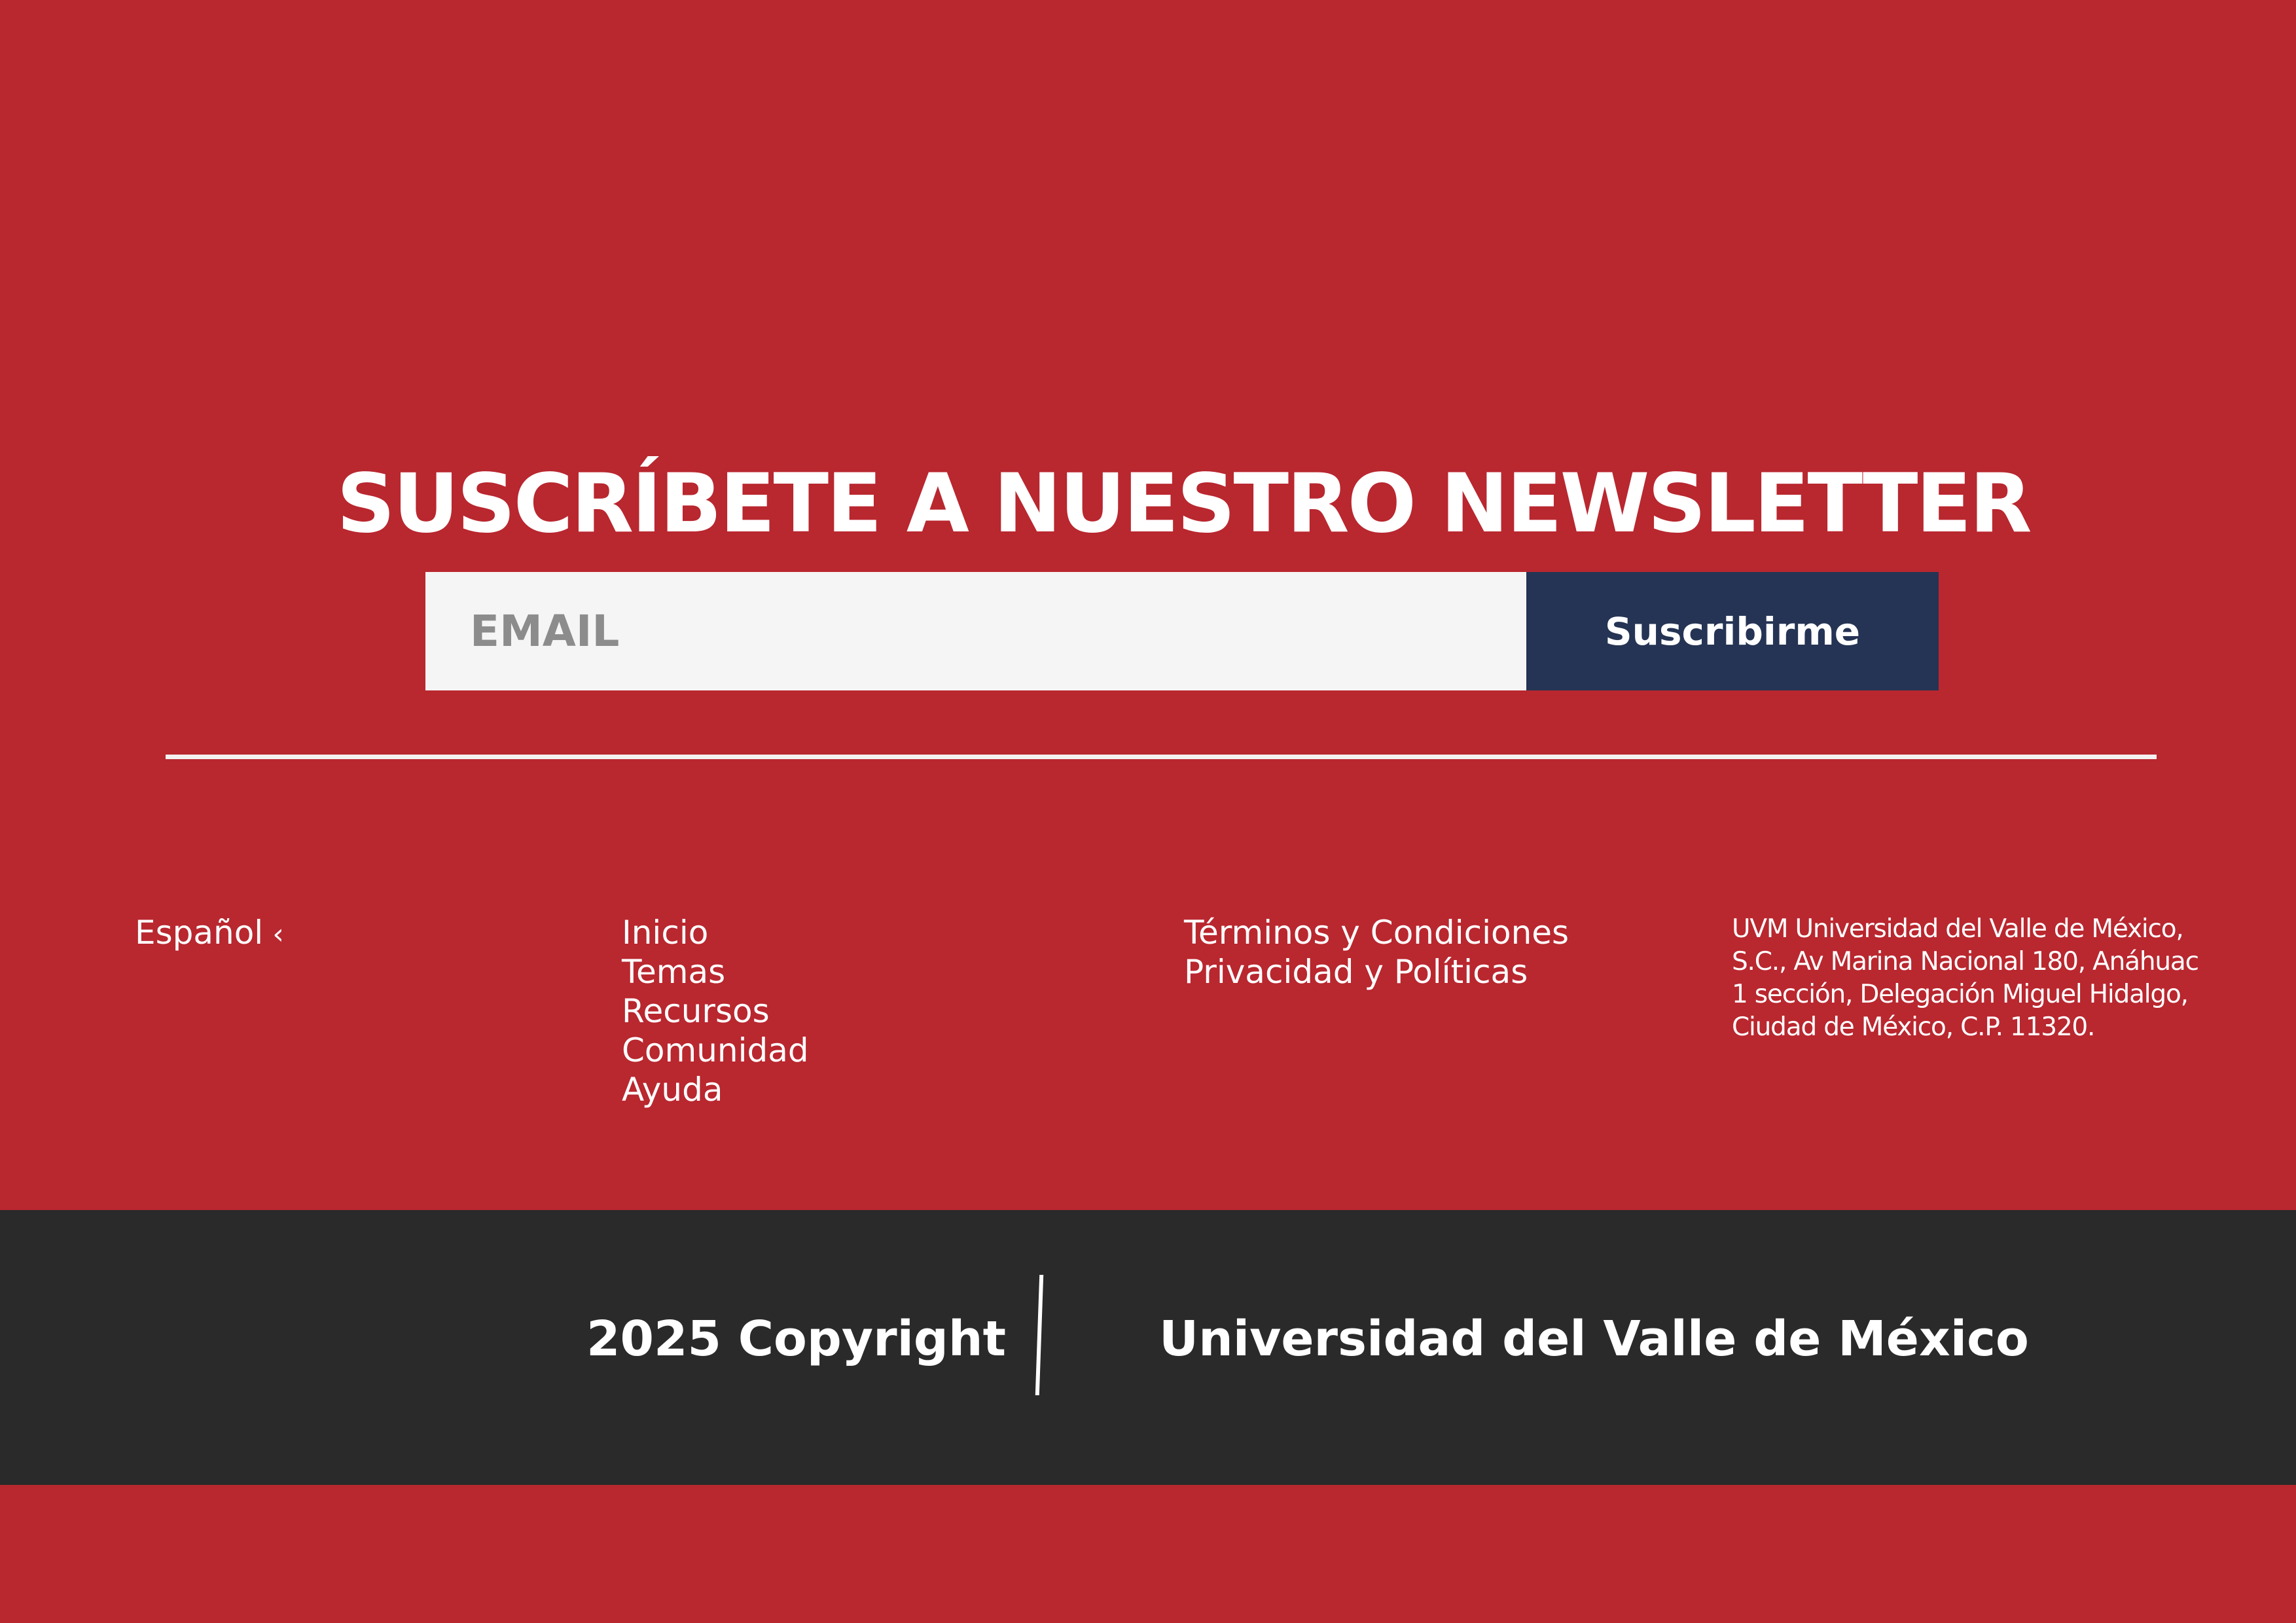  Describe the element at coordinates (715, 1050) in the screenshot. I see `footer-link-comunidad: Comunidad` at that location.